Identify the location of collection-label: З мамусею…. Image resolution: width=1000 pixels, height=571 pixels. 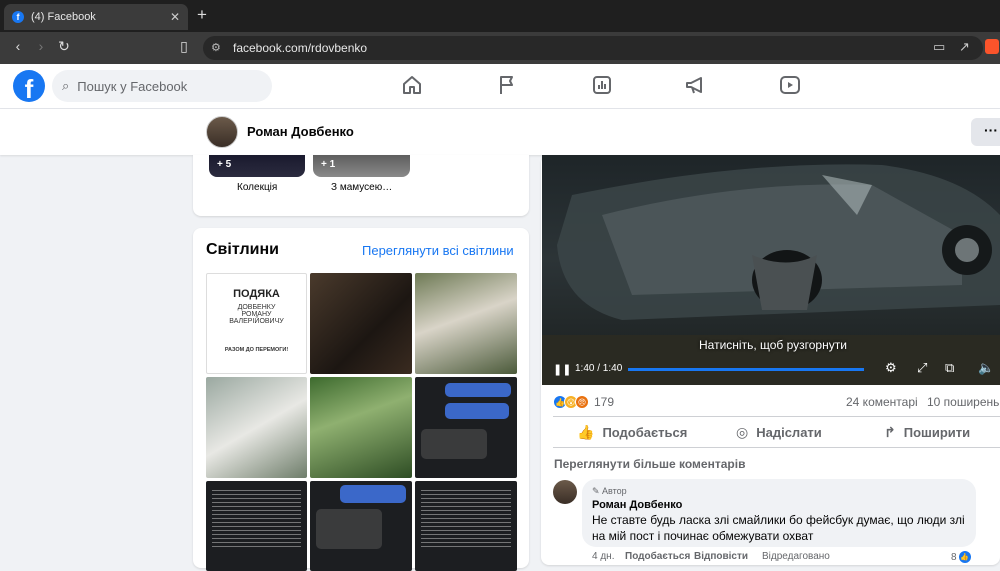
(361, 187).